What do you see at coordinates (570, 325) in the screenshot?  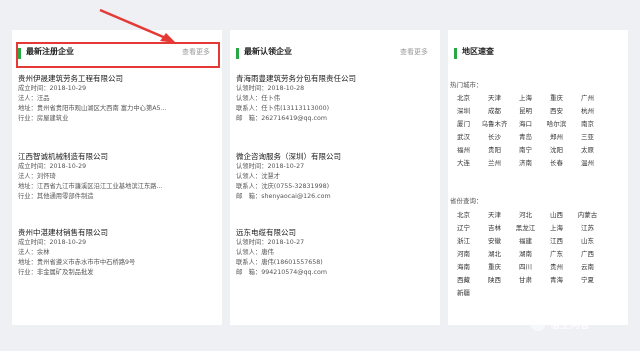 I see `watermark-text: 悟空问答` at bounding box center [570, 325].